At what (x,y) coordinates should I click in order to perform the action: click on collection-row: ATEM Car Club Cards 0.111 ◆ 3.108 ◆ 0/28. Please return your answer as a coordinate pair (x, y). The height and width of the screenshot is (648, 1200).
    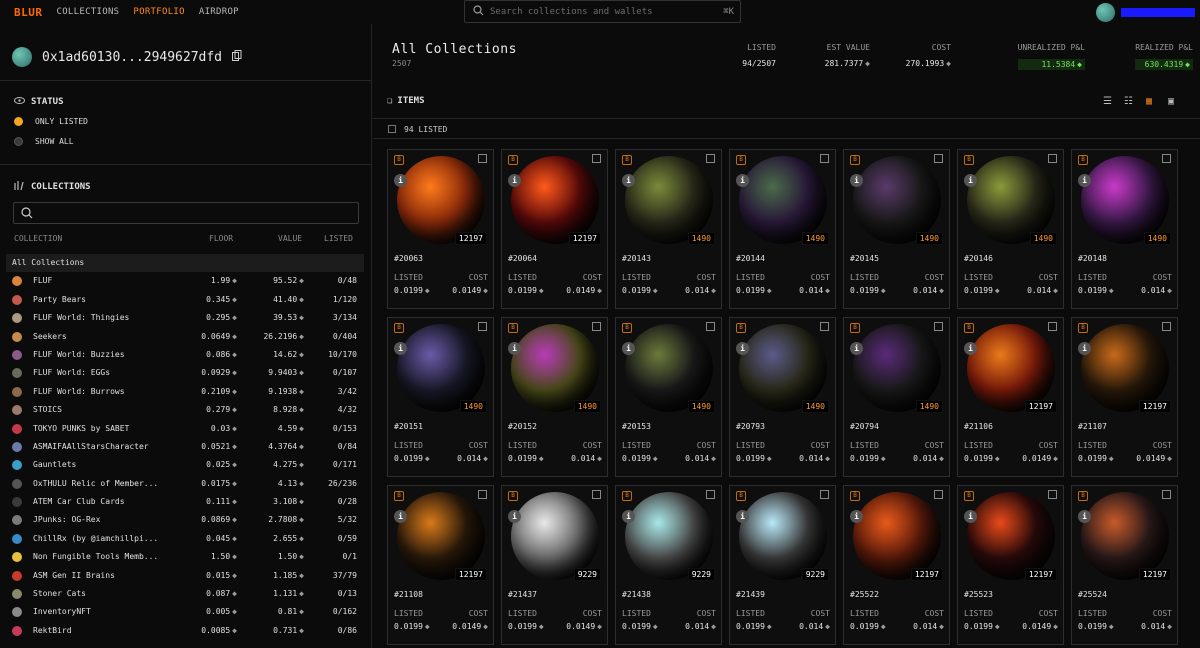
    Looking at the image, I should click on (185, 502).